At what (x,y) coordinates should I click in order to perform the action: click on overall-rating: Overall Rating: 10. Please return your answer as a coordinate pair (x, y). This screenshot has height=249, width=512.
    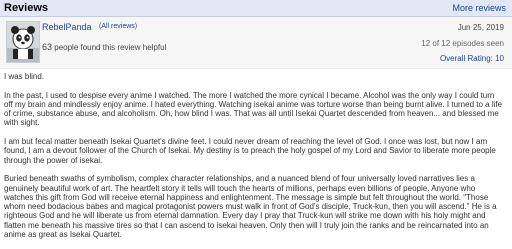
    Looking at the image, I should click on (472, 58).